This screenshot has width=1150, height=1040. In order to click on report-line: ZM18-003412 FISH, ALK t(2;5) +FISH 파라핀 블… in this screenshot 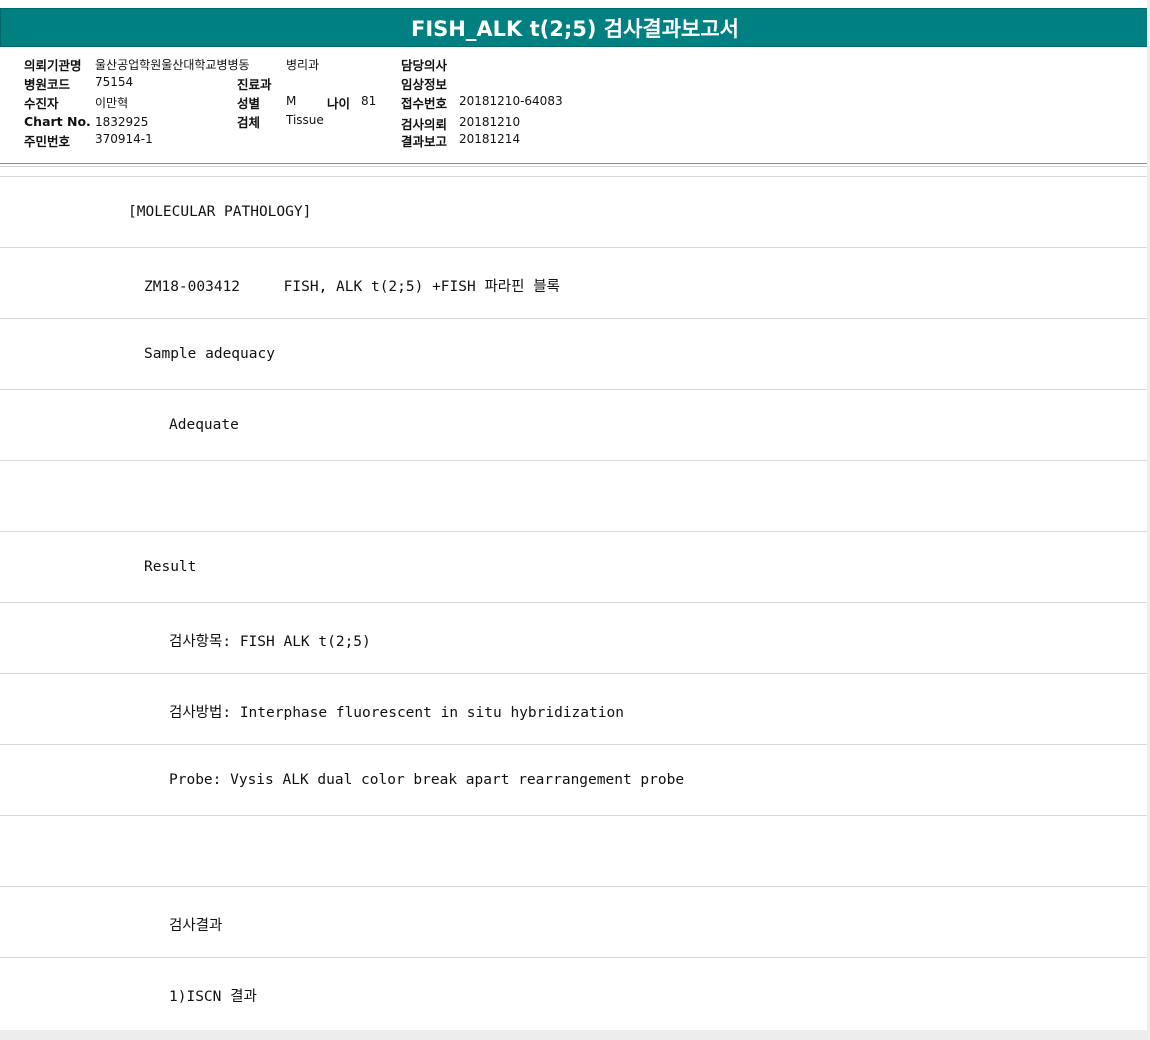, I will do `click(575, 282)`.